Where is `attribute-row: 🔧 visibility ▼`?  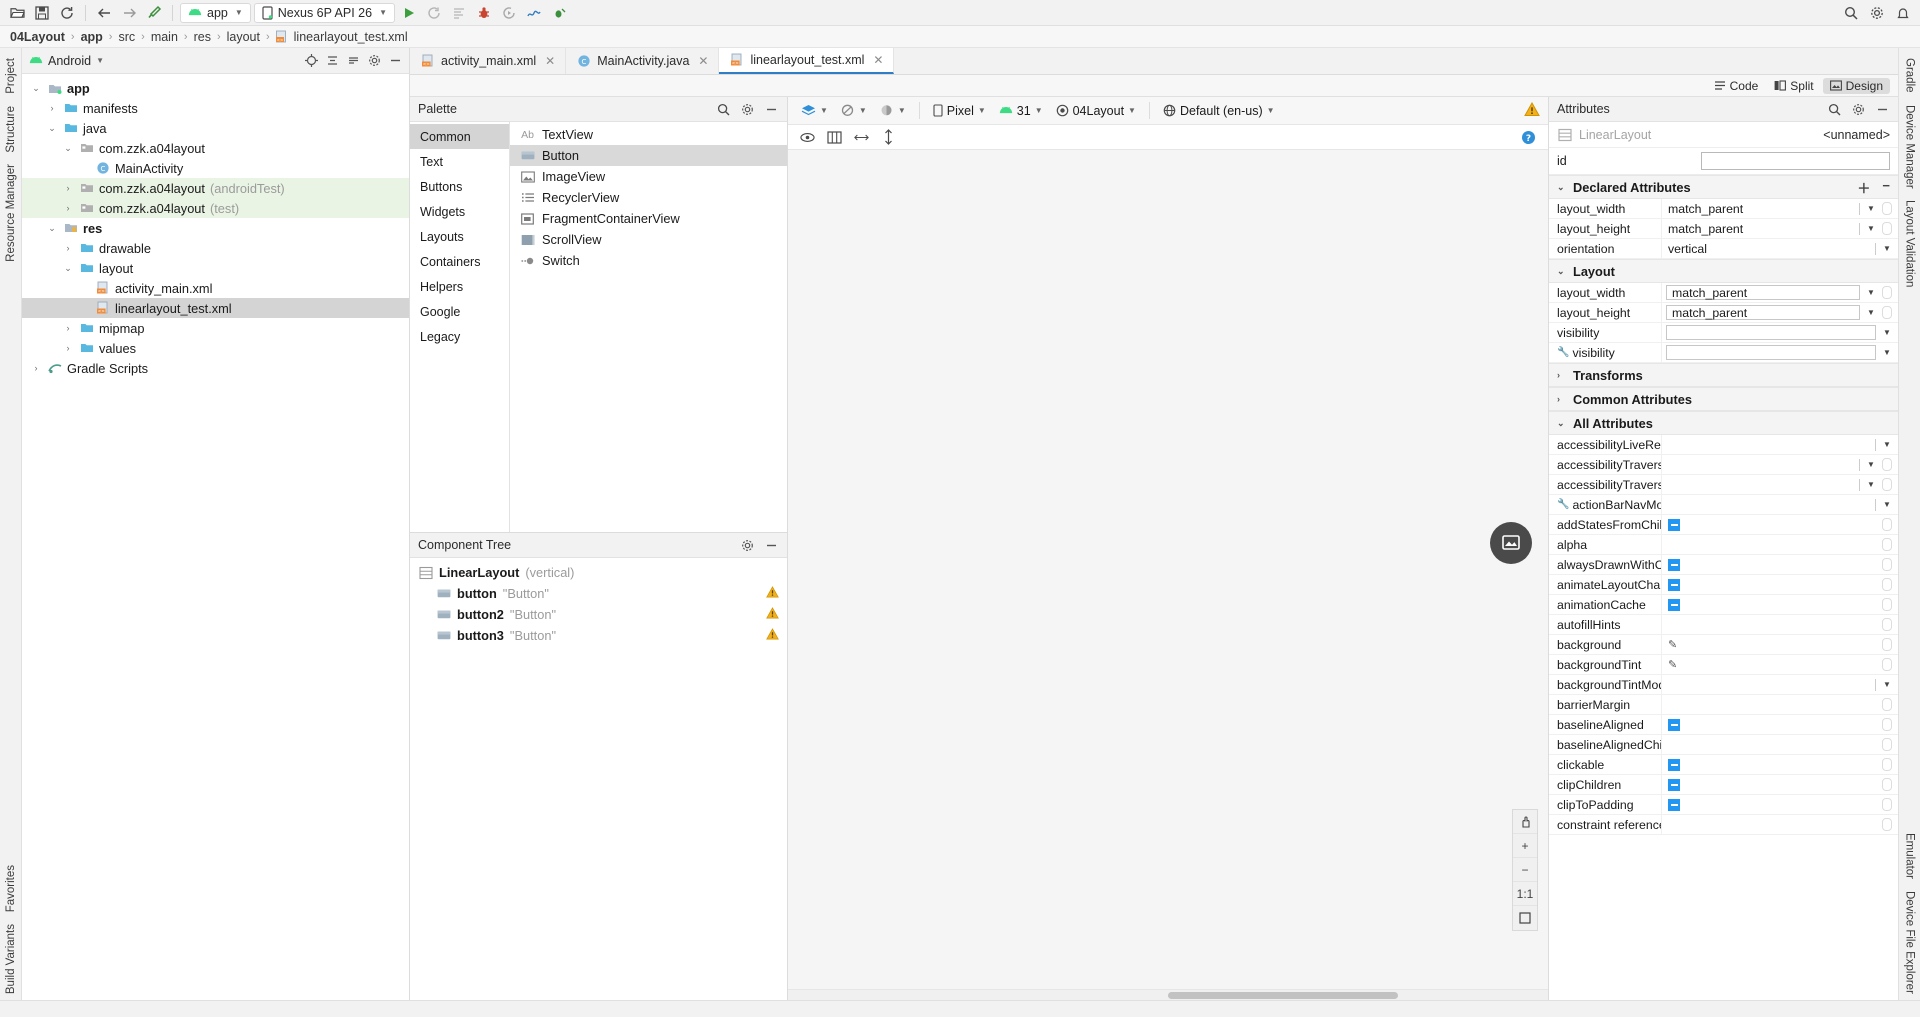 attribute-row: 🔧 visibility ▼ is located at coordinates (1723, 353).